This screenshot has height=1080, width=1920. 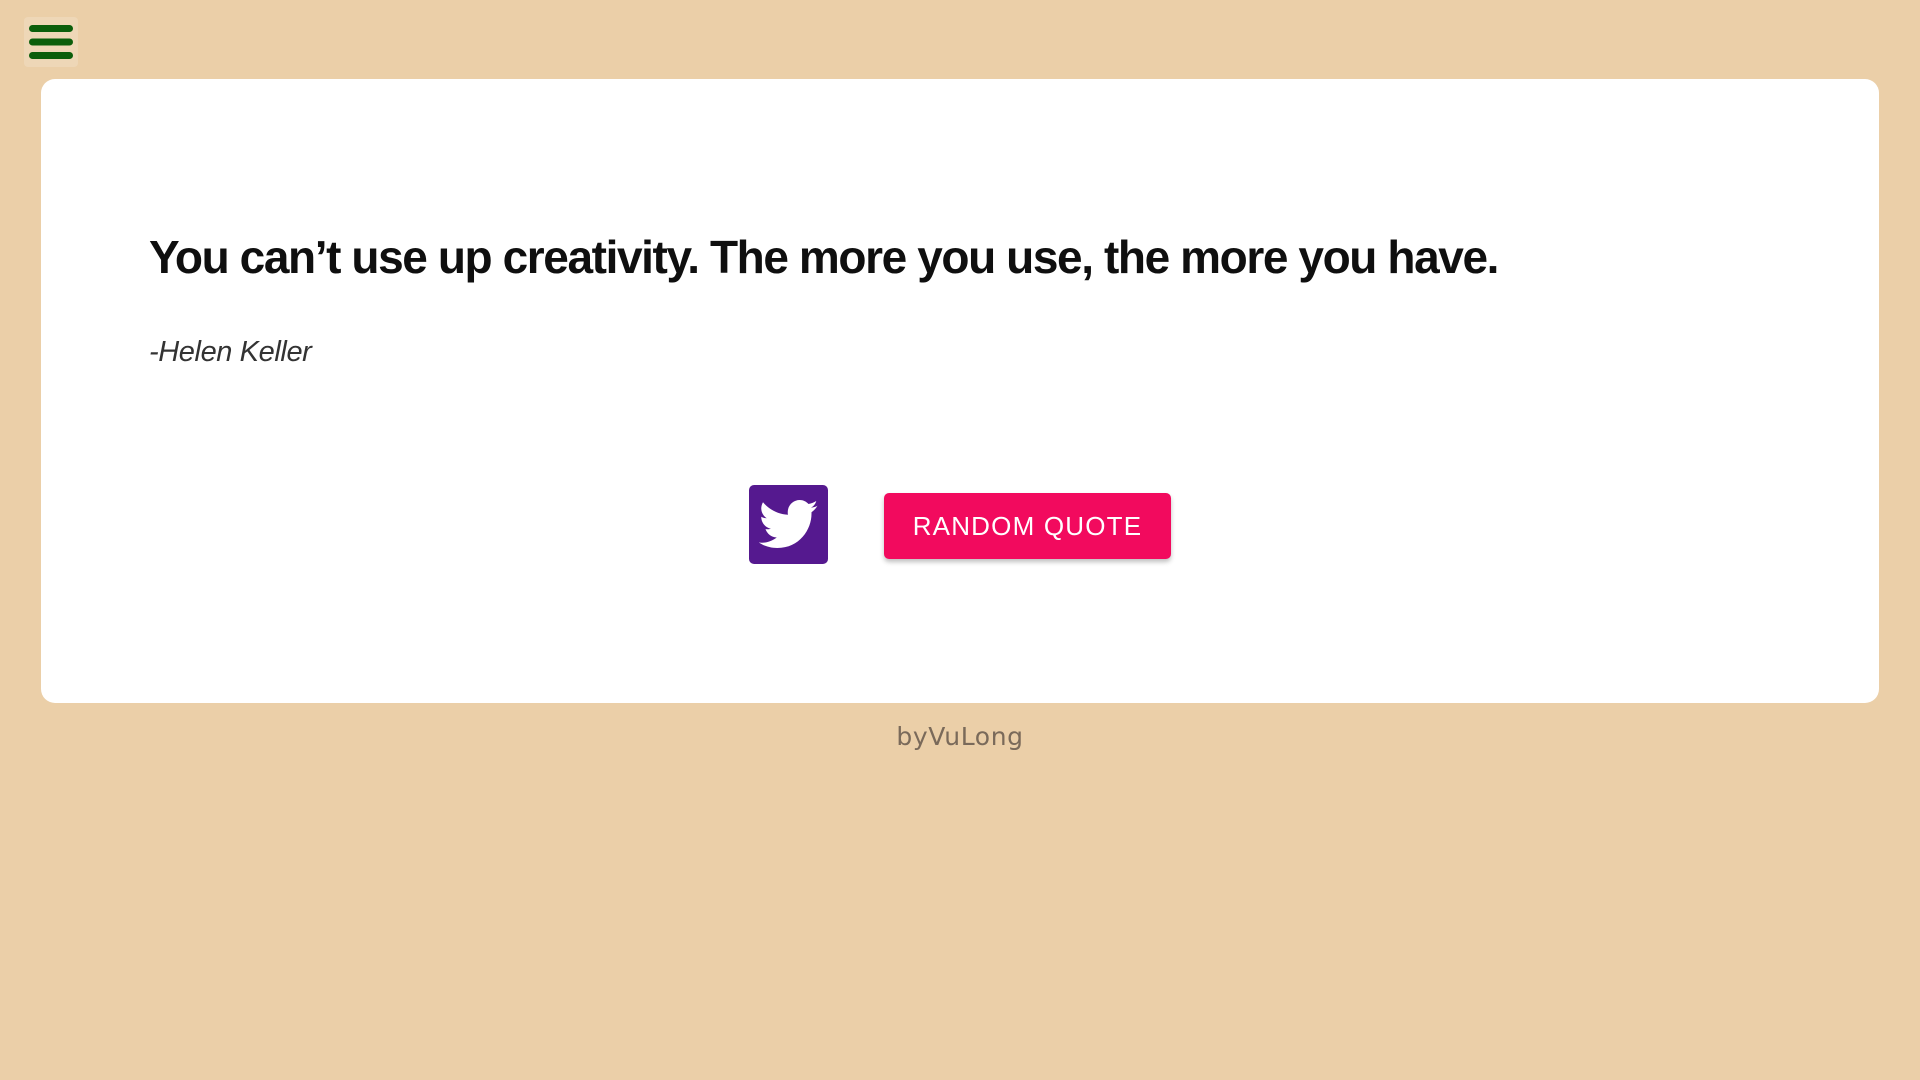 I want to click on hamburger-menu-icon, so click(x=51, y=42).